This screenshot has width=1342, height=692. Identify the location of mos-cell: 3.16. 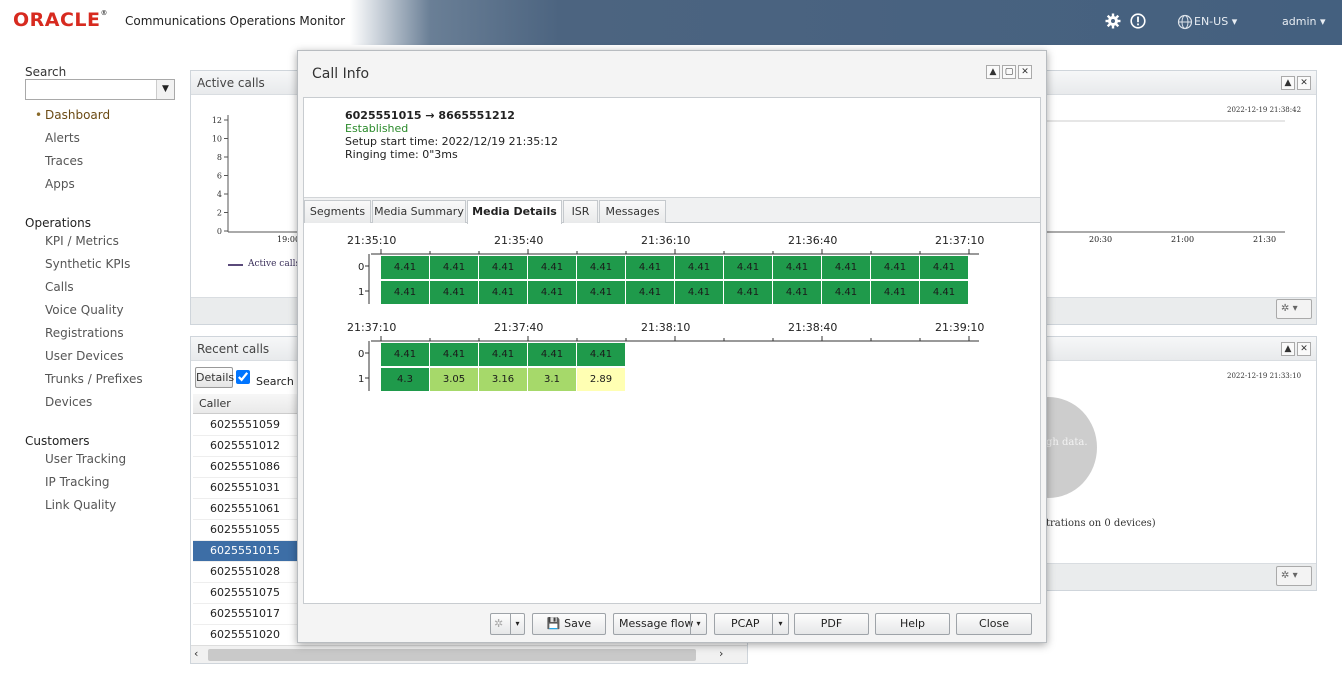
(503, 379).